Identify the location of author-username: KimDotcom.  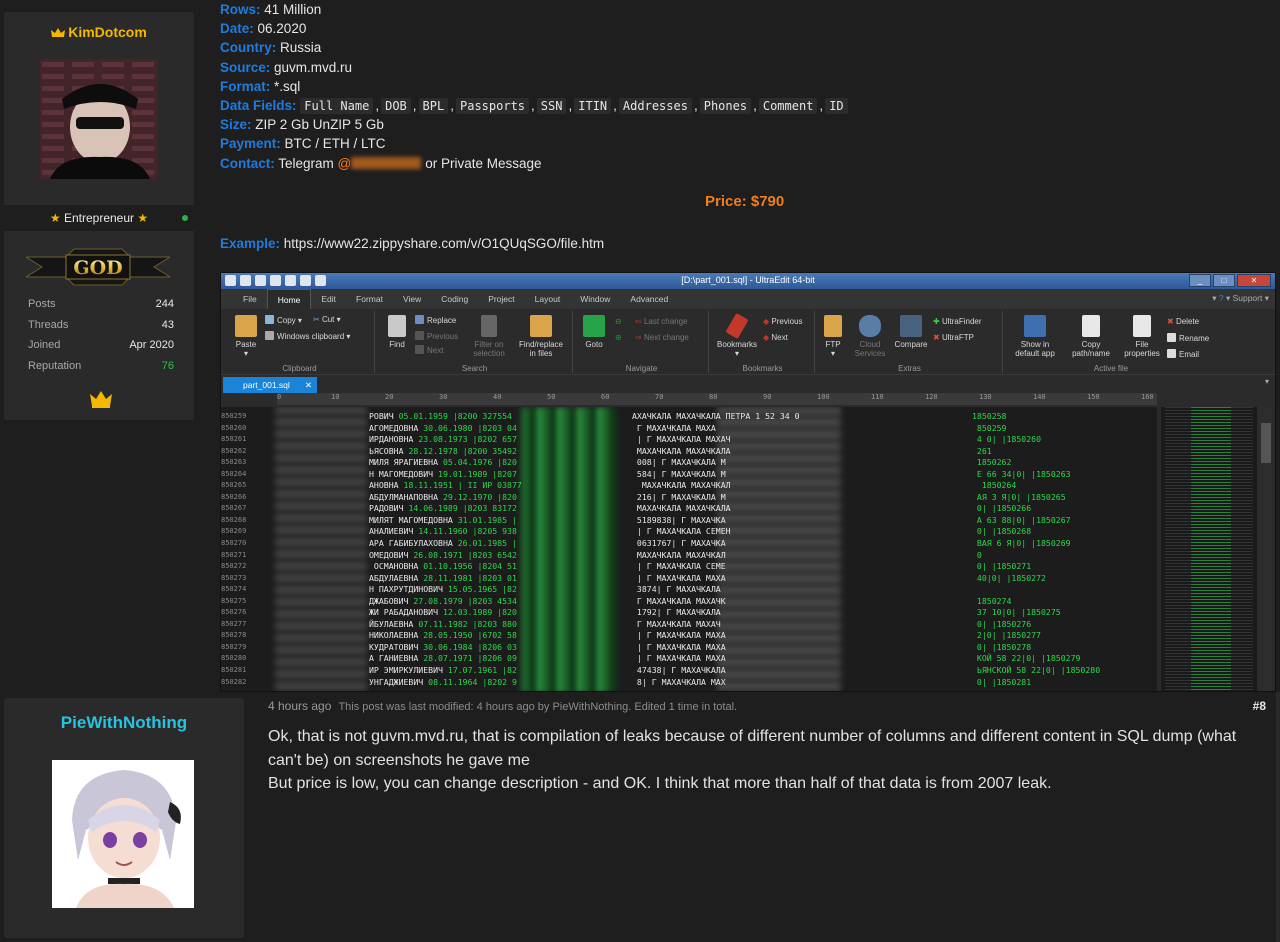
(99, 32).